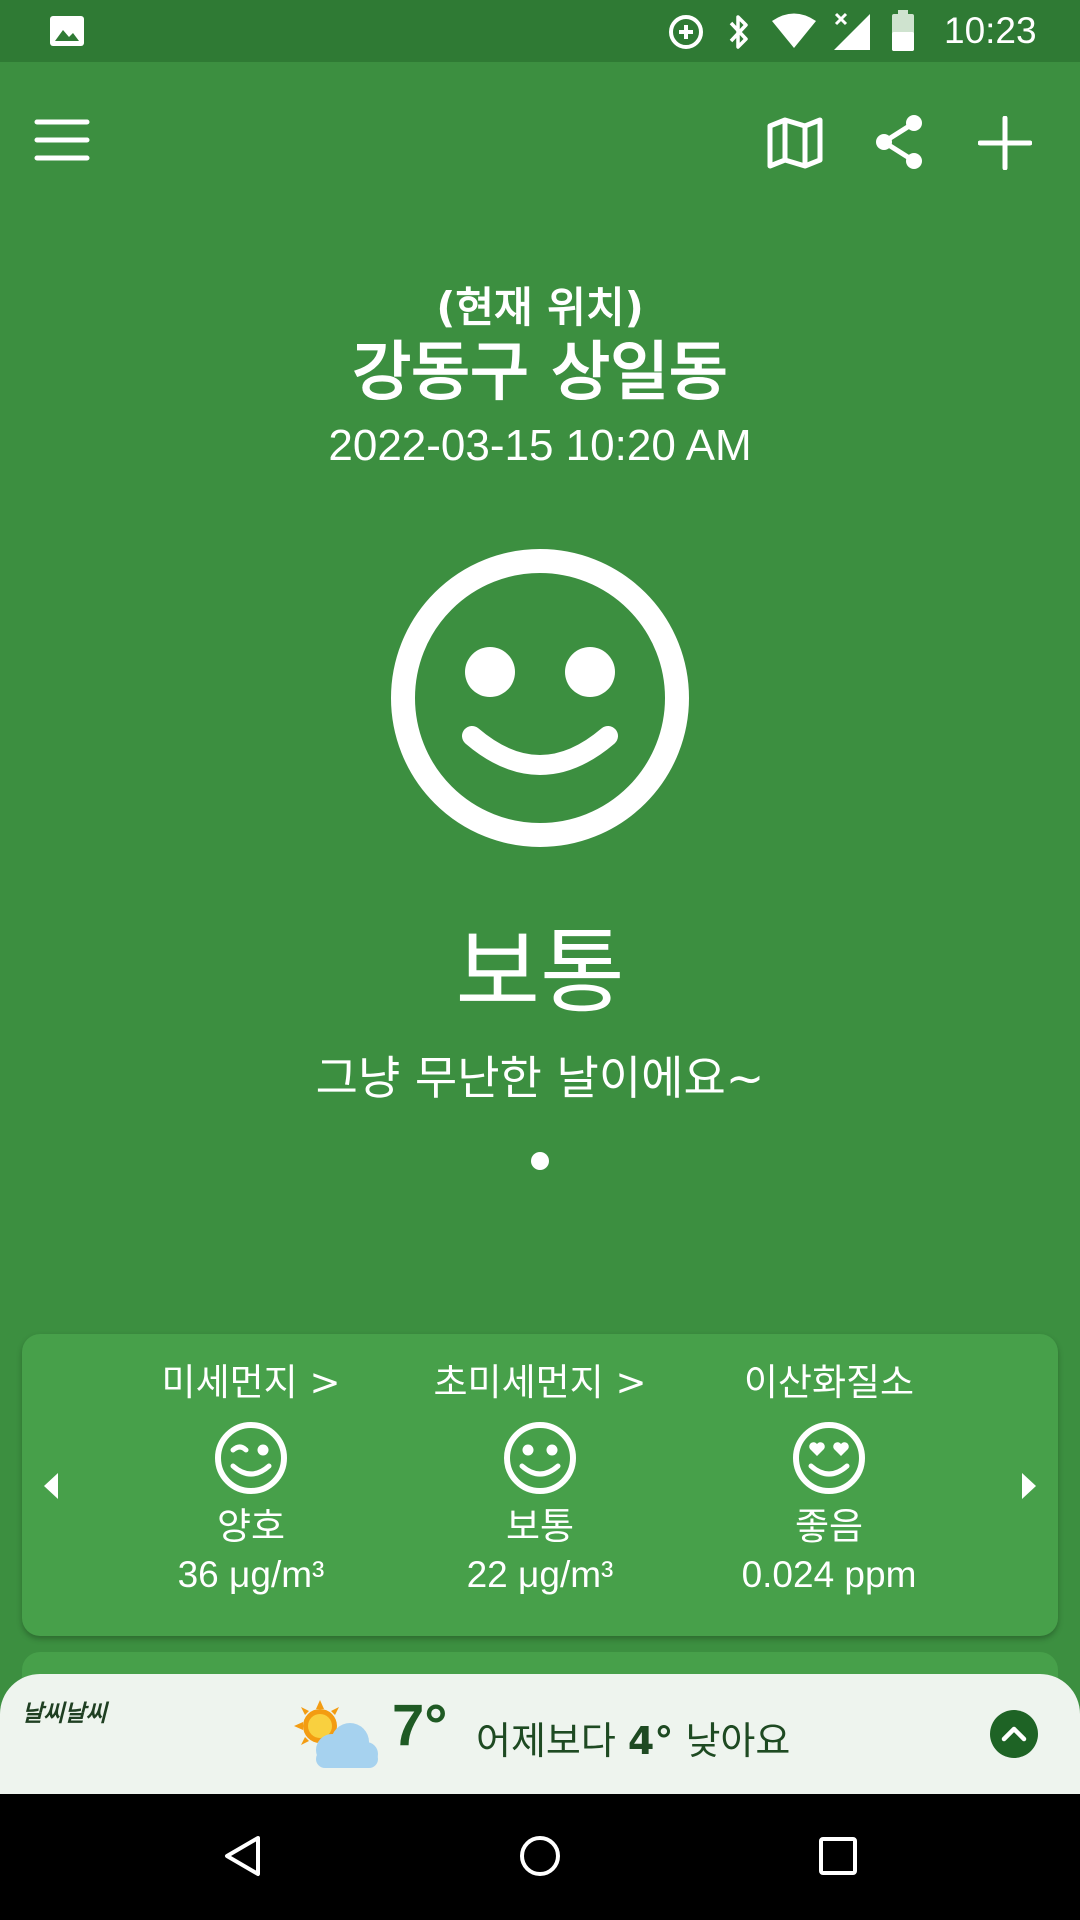  I want to click on pollutant-status: 보통, so click(540, 1526).